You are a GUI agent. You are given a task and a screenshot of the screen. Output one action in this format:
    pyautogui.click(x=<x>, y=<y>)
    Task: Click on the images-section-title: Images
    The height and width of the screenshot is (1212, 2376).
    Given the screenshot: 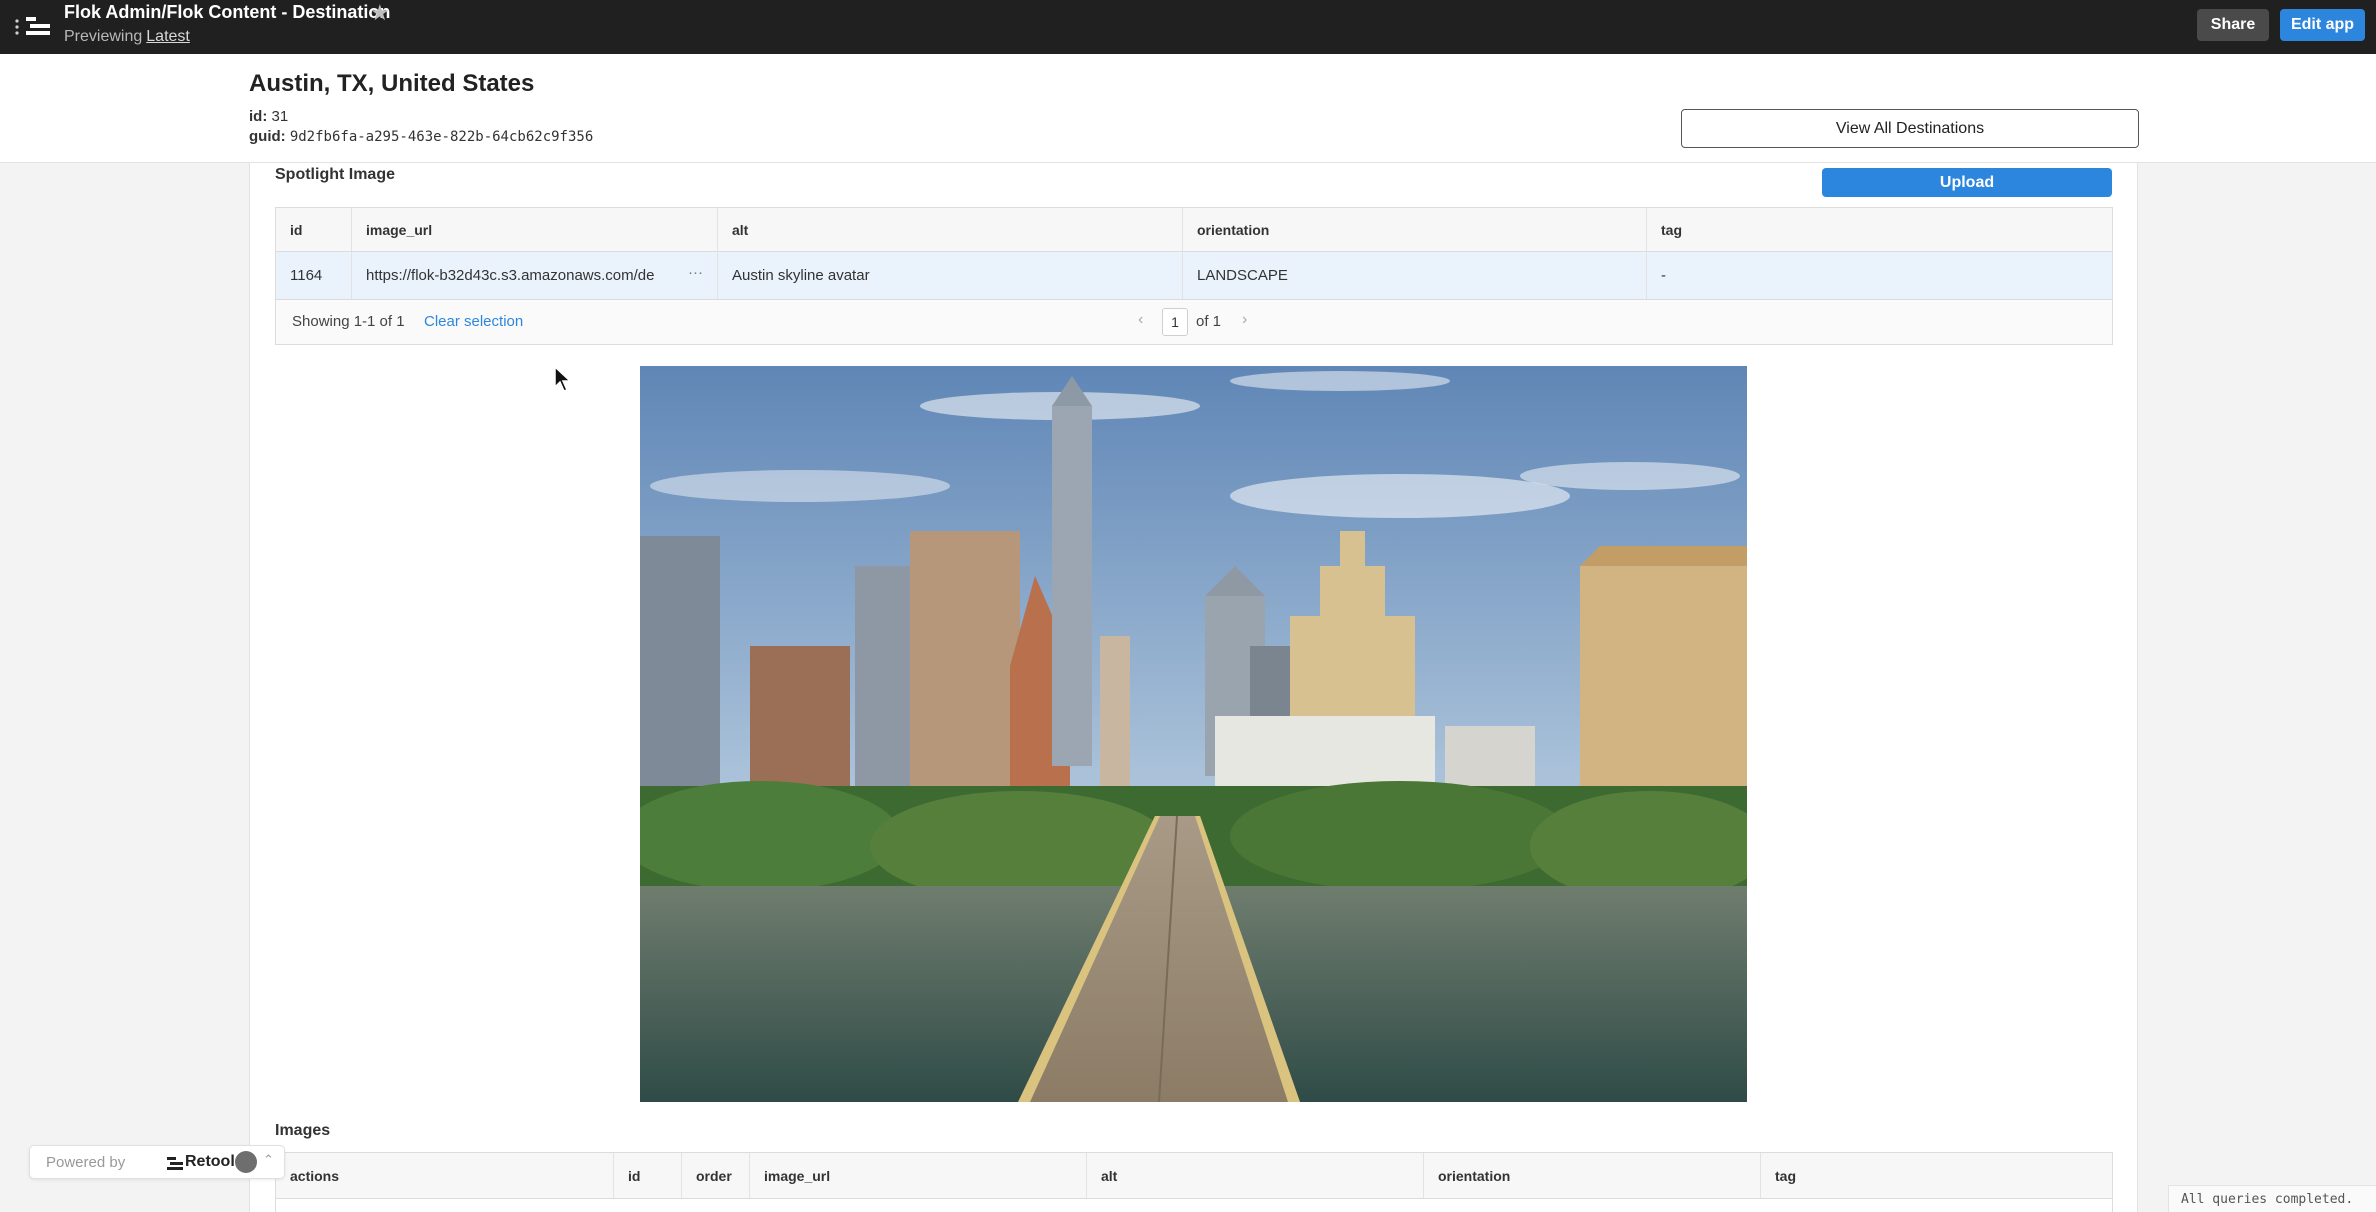 What is the action you would take?
    pyautogui.click(x=303, y=1130)
    